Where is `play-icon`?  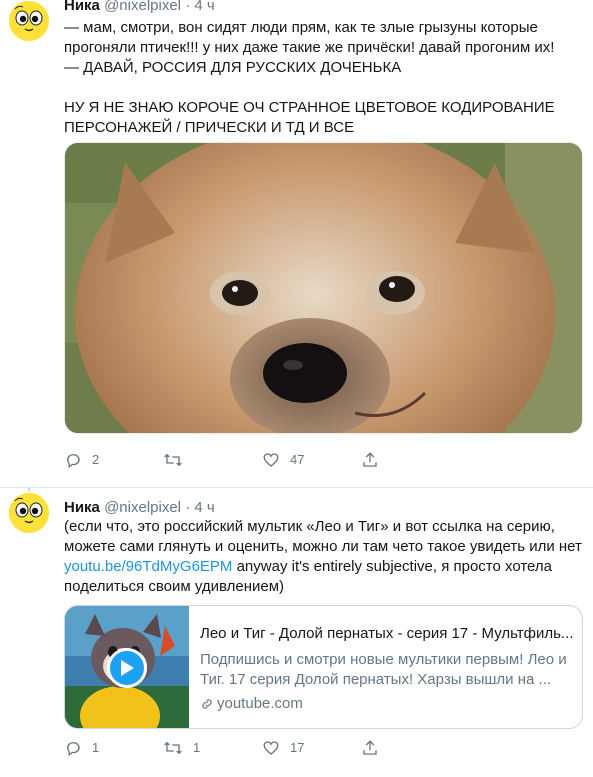
play-icon is located at coordinates (127, 668).